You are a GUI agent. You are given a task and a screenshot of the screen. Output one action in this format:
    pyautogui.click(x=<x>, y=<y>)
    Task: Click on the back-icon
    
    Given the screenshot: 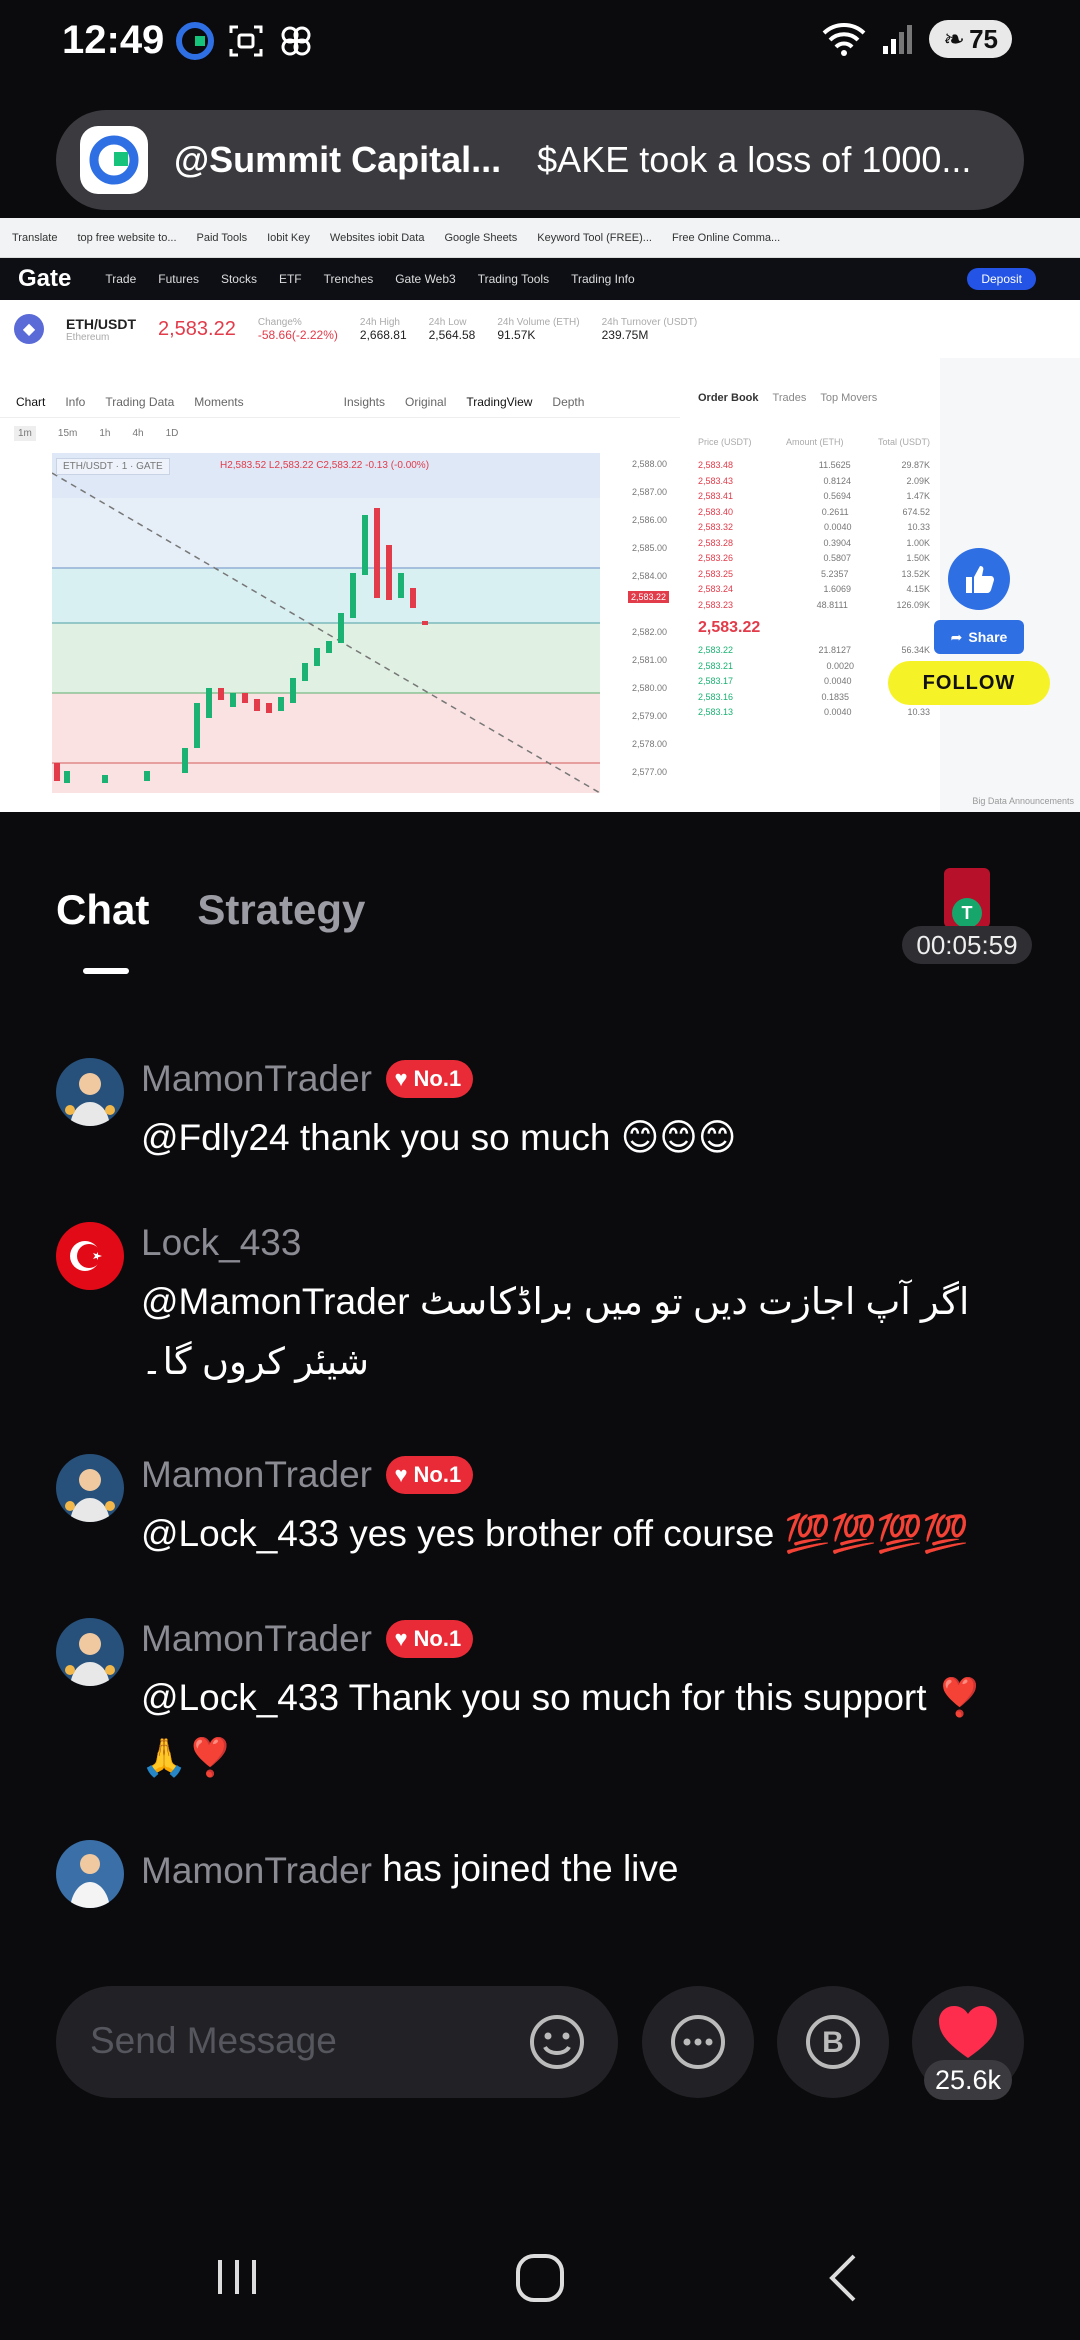 What is the action you would take?
    pyautogui.click(x=843, y=2278)
    